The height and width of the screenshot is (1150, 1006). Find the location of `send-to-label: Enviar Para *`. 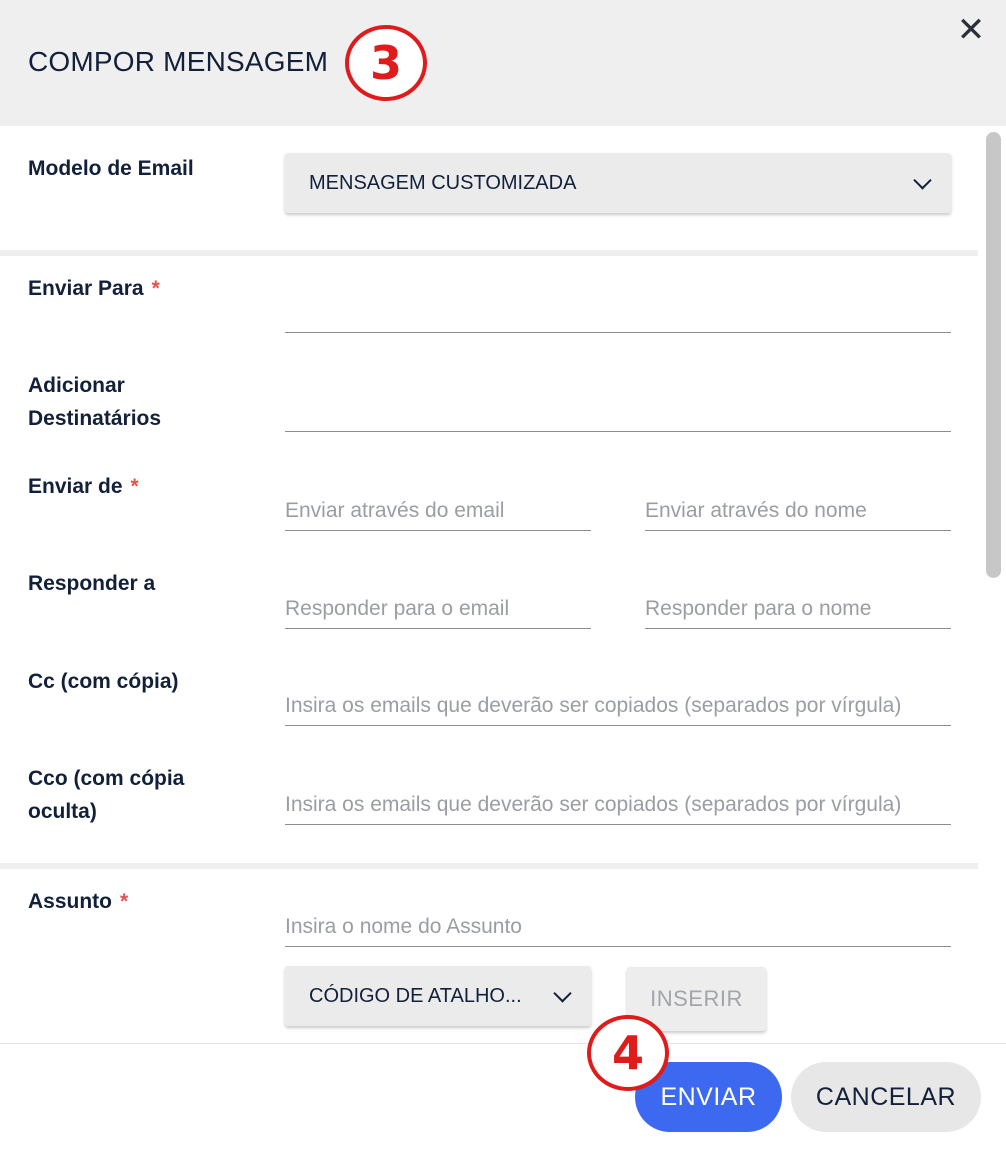

send-to-label: Enviar Para * is located at coordinates (94, 288).